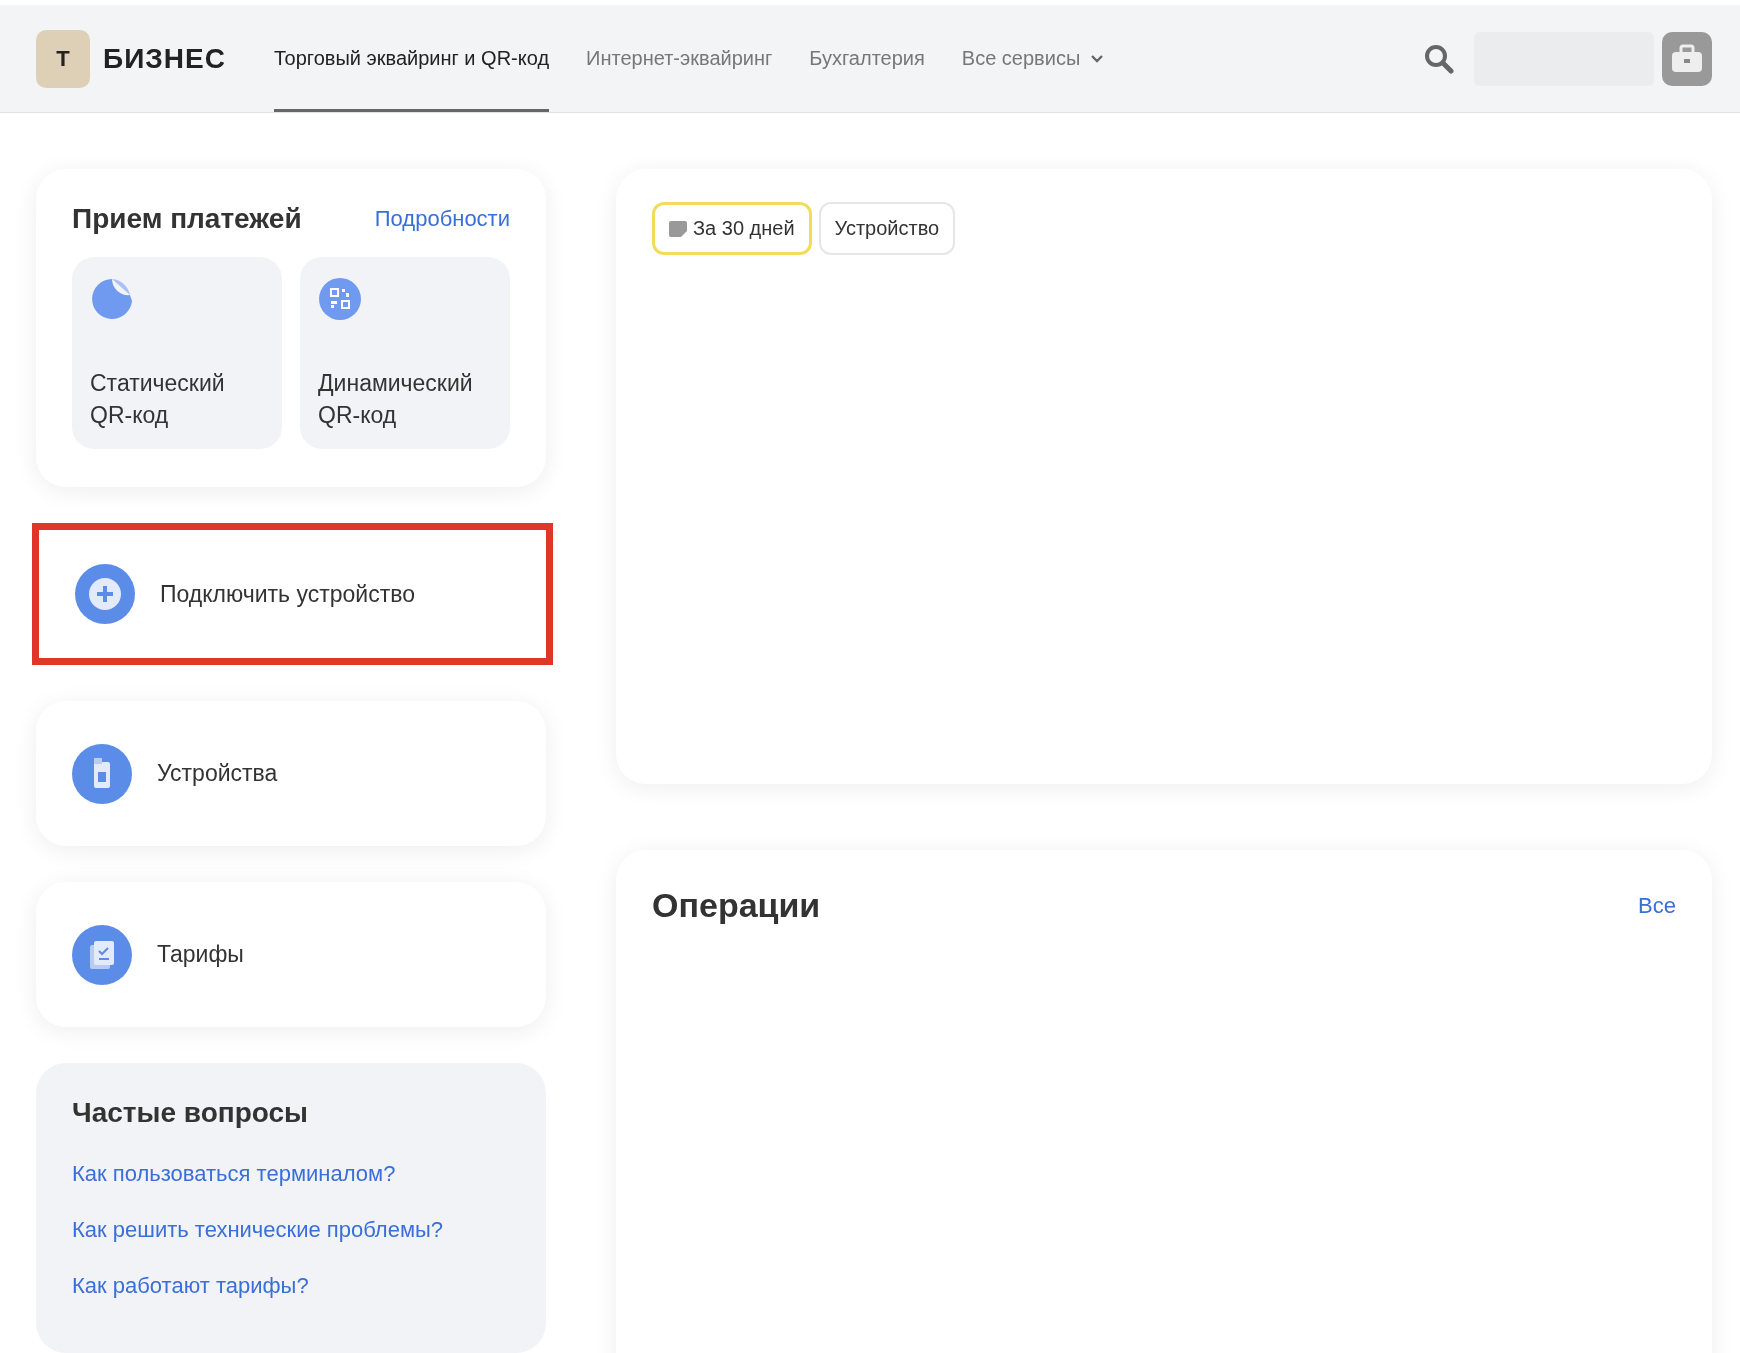 The image size is (1740, 1353). Describe the element at coordinates (102, 773) in the screenshot. I see `device-icon` at that location.